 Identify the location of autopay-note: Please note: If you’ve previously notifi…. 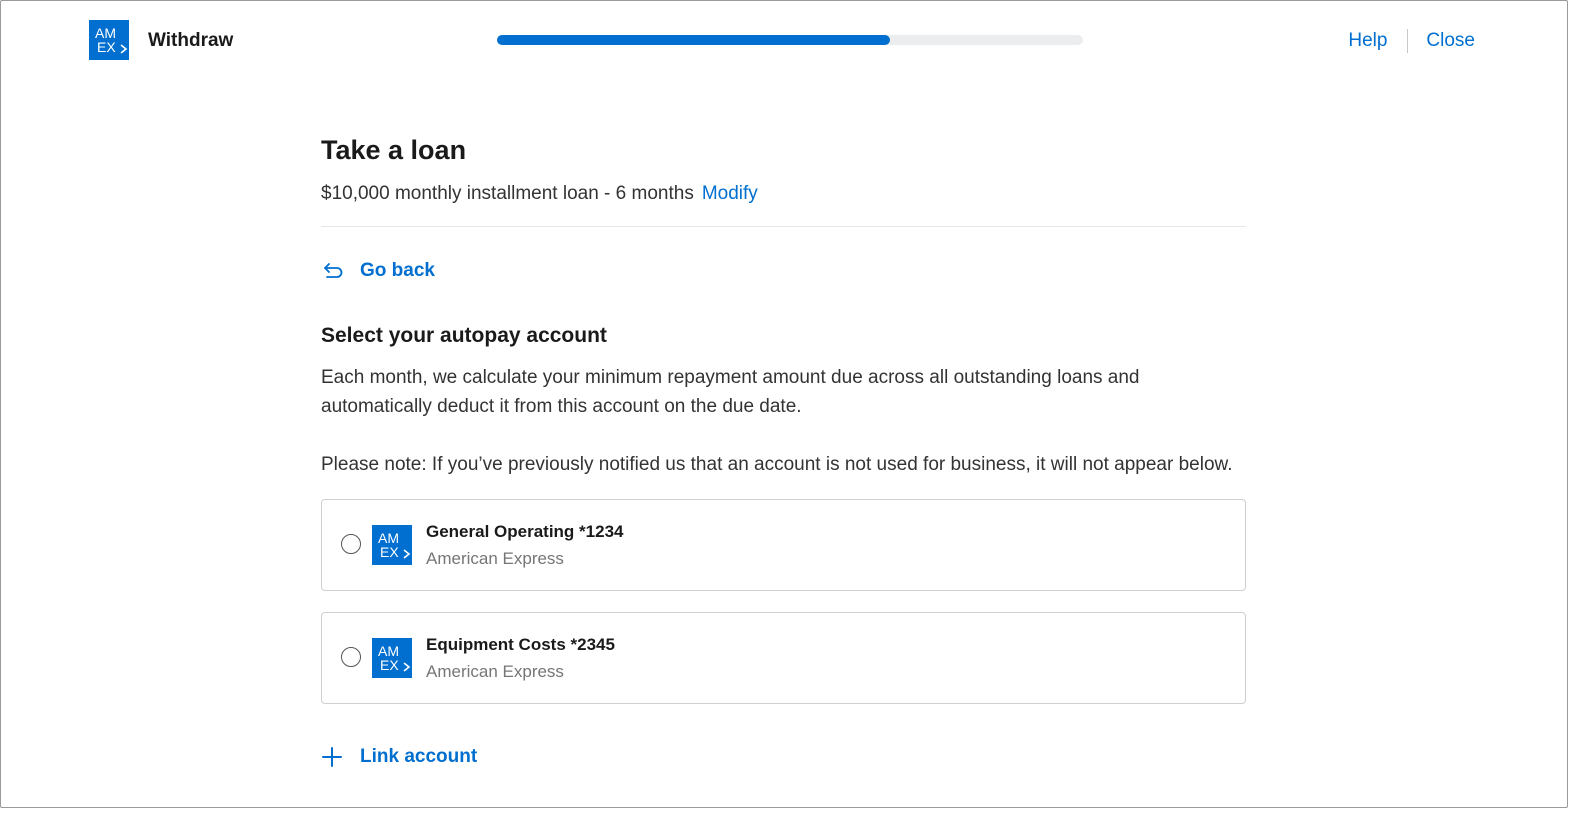
(777, 464).